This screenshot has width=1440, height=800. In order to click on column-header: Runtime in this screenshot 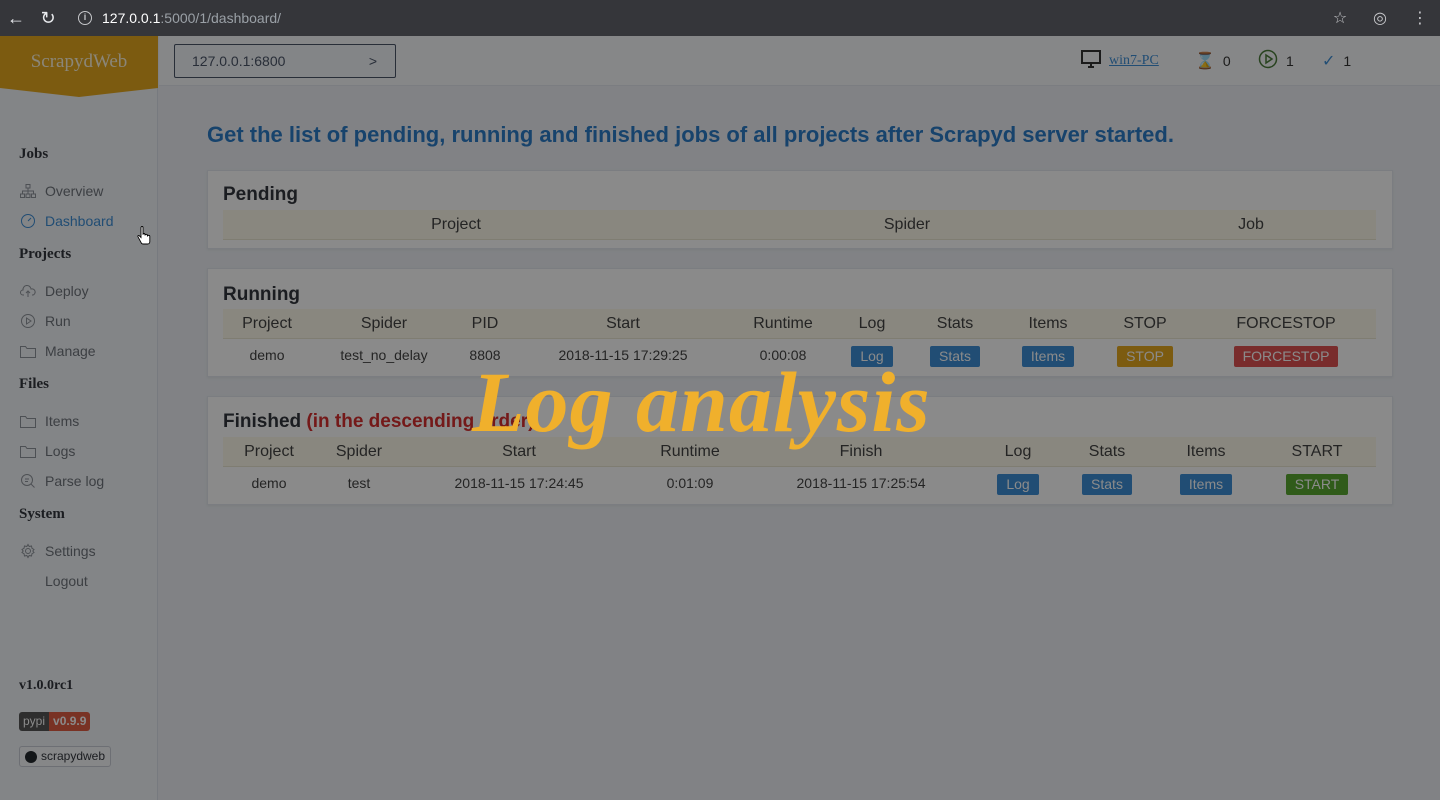, I will do `click(783, 324)`.